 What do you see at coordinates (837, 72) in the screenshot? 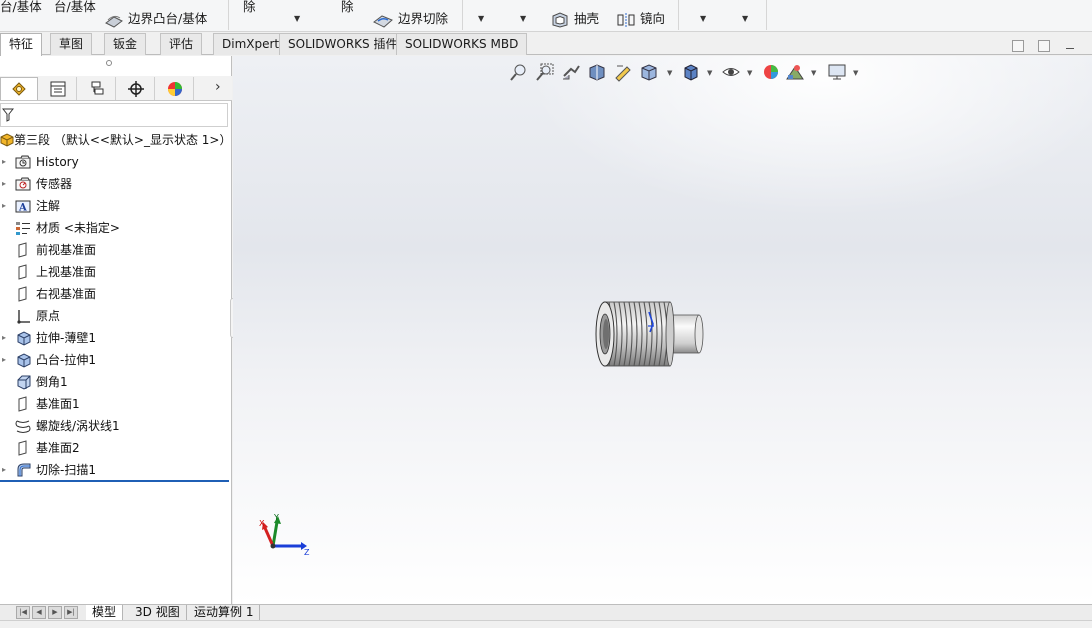
I see `view-settings-icon` at bounding box center [837, 72].